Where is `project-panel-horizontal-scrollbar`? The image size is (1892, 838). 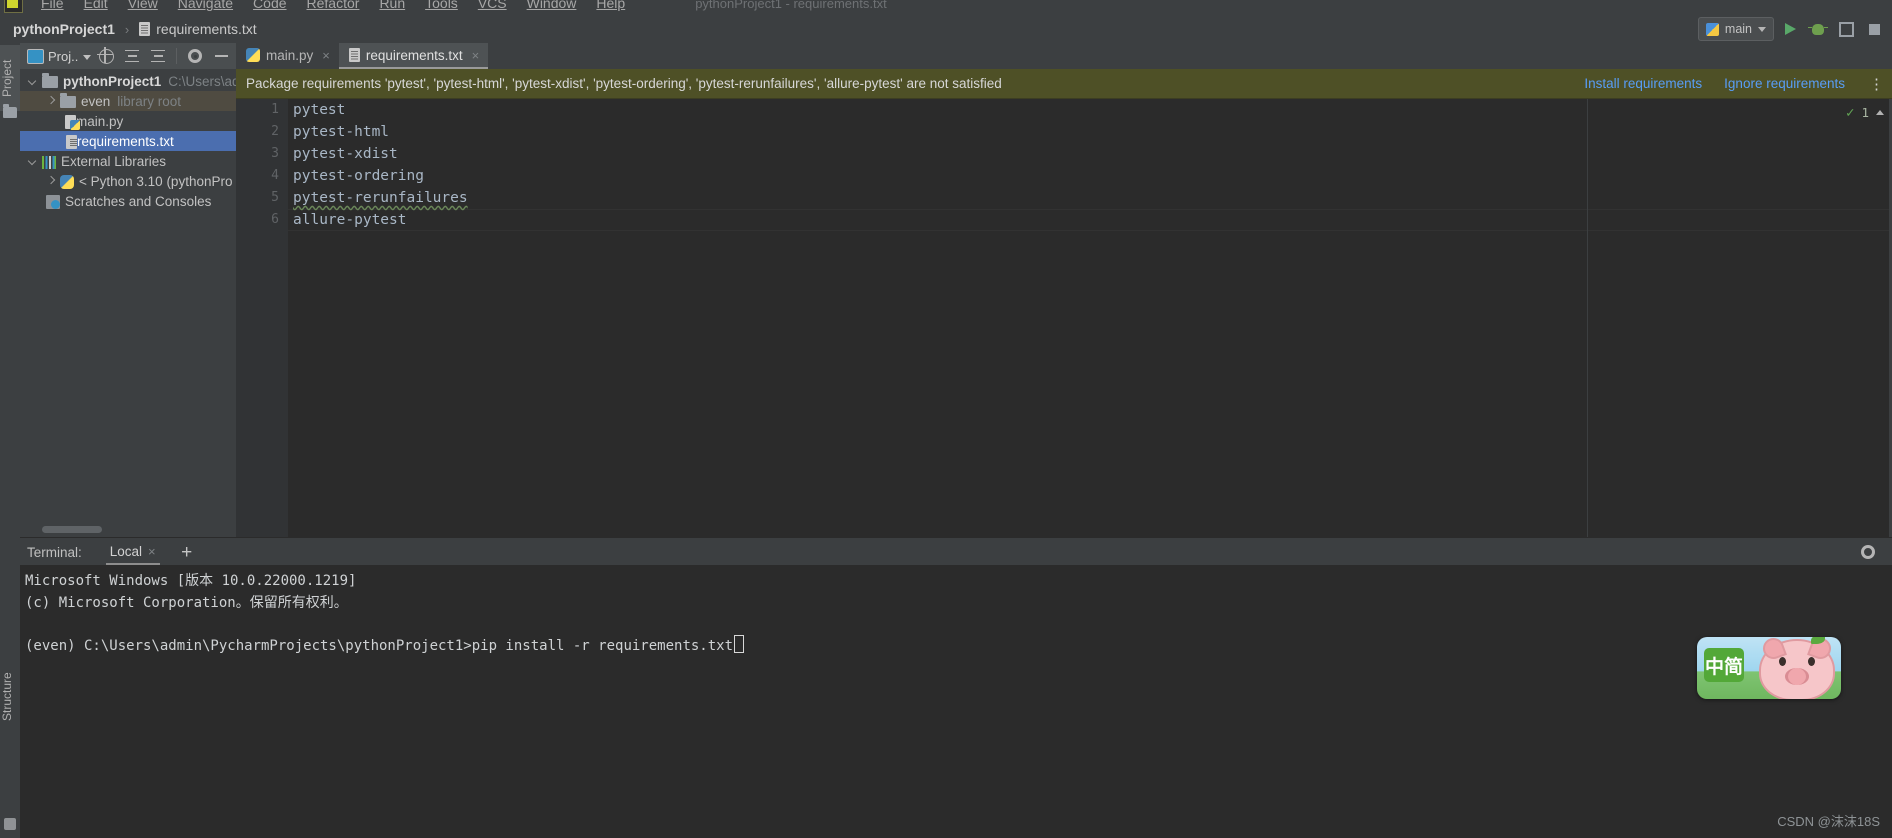 project-panel-horizontal-scrollbar is located at coordinates (72, 529).